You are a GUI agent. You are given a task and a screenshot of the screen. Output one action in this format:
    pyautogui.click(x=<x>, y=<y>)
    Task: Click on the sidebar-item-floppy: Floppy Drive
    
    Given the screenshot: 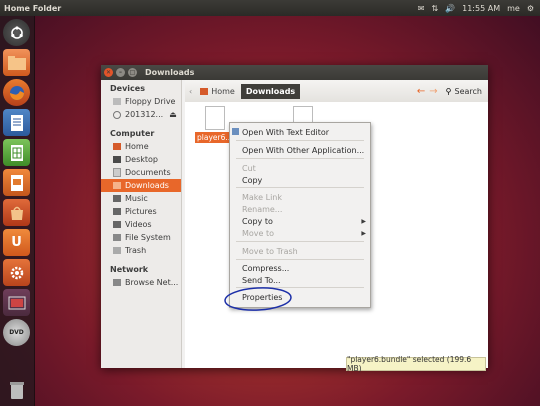 What is the action you would take?
    pyautogui.click(x=141, y=101)
    